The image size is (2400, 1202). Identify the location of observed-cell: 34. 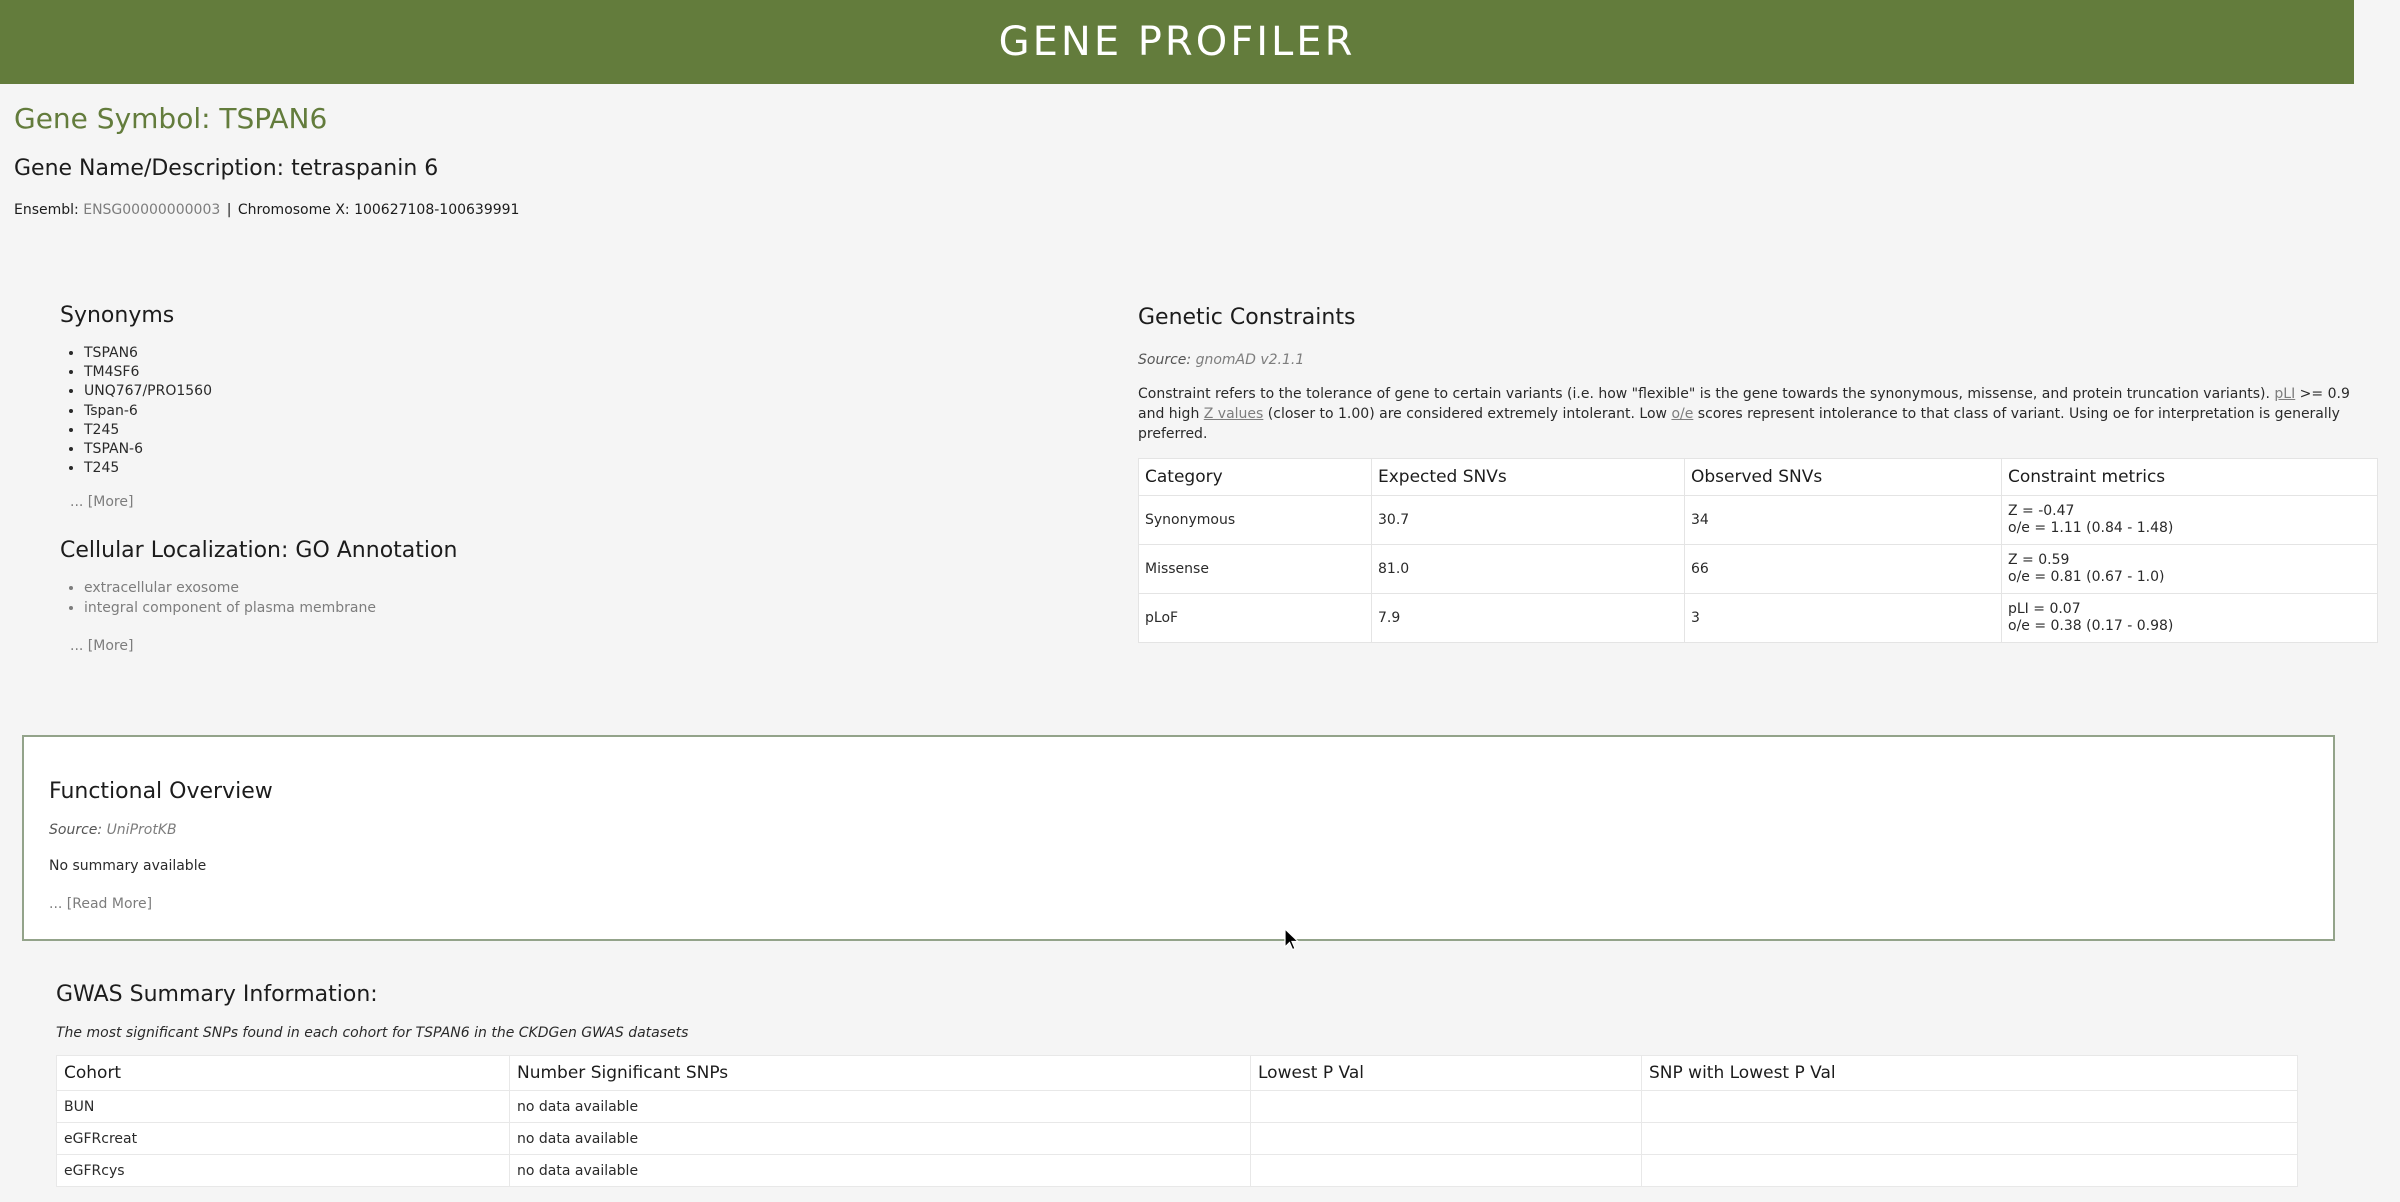
(1843, 520).